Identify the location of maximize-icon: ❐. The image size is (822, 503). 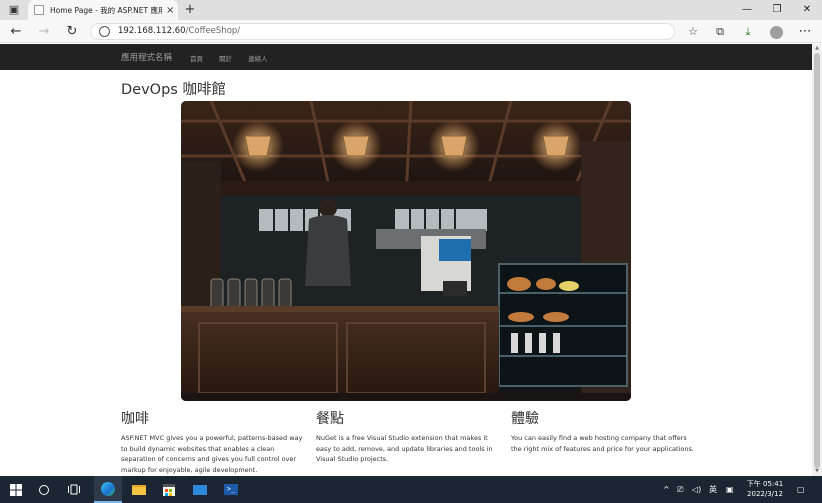
(777, 10).